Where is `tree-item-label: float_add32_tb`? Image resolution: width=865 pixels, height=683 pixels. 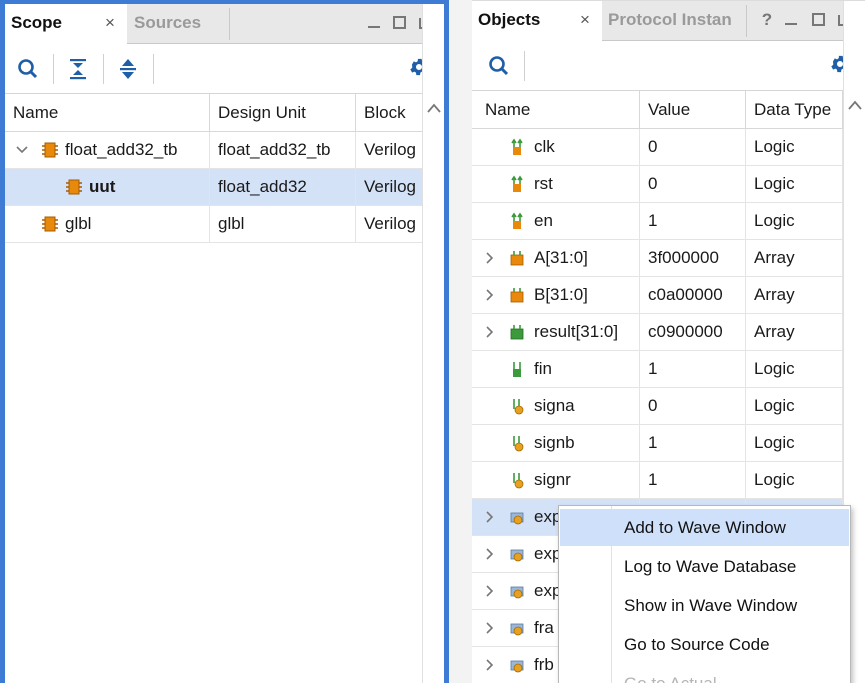
tree-item-label: float_add32_tb is located at coordinates (121, 149).